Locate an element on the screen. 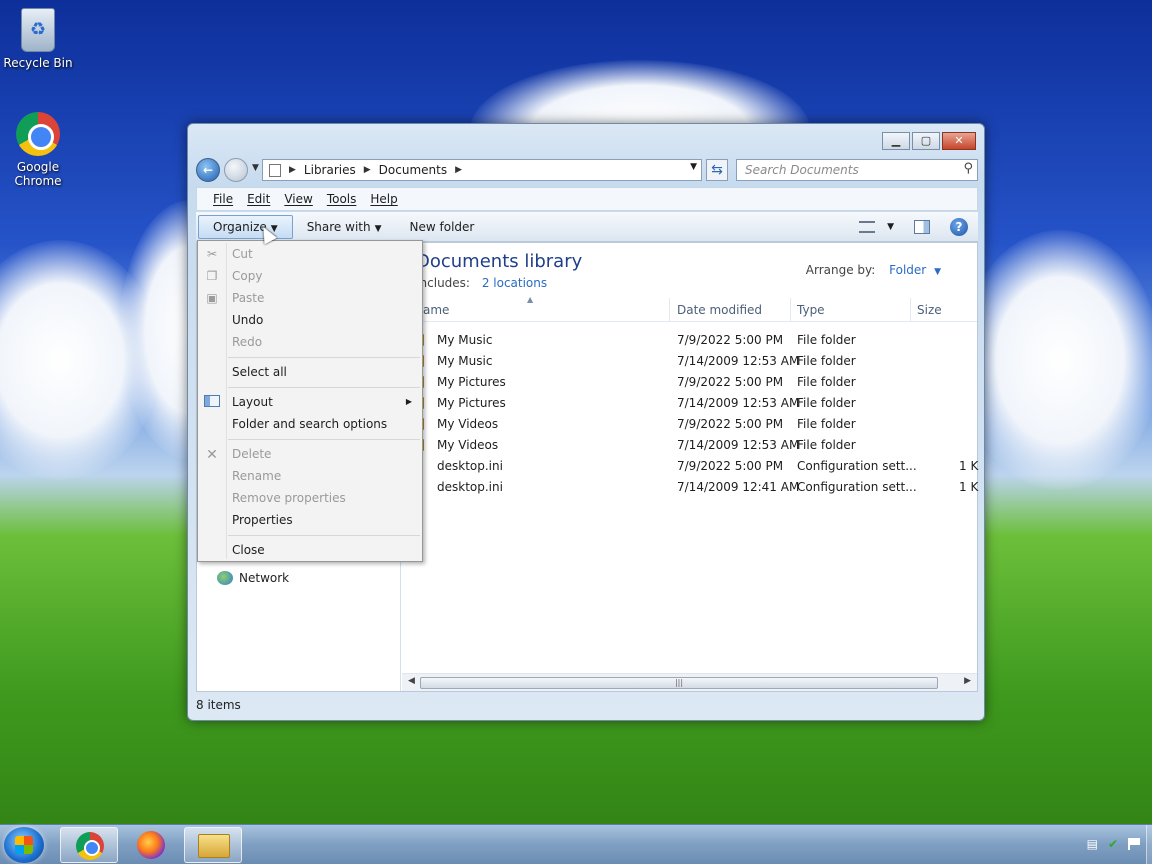  horizontal-scrollbar: ◀ ||| ▶ is located at coordinates (689, 682).